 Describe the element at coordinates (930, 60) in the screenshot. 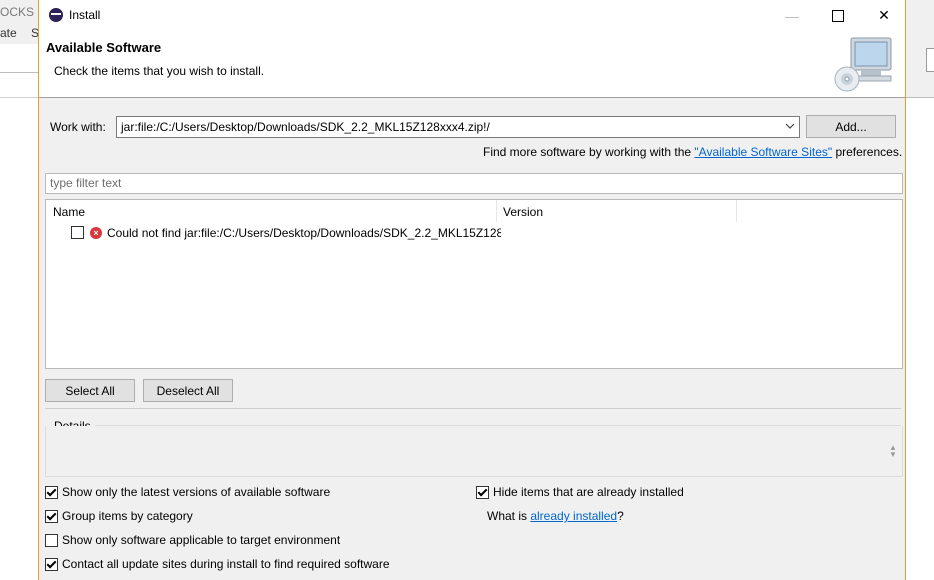

I see `background-input-edge` at that location.